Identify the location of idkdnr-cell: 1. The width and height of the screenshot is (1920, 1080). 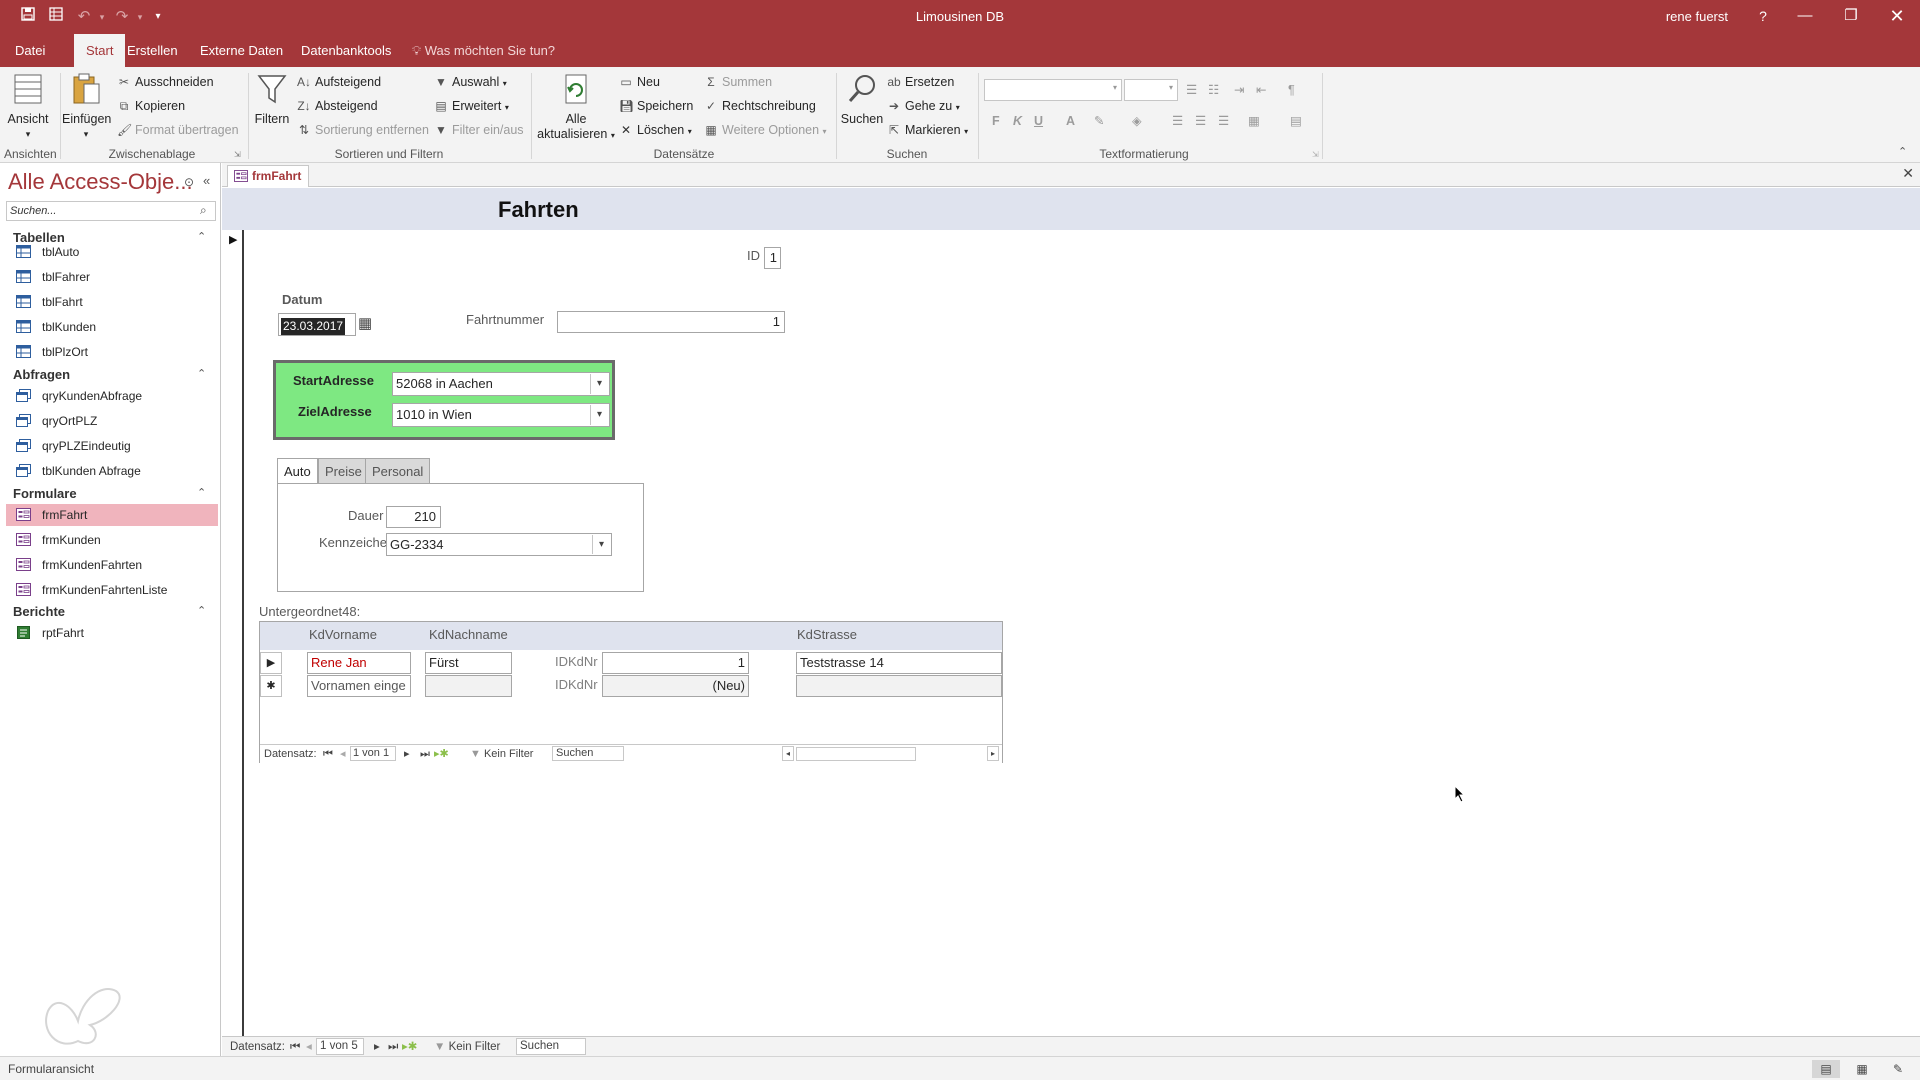
(675, 663).